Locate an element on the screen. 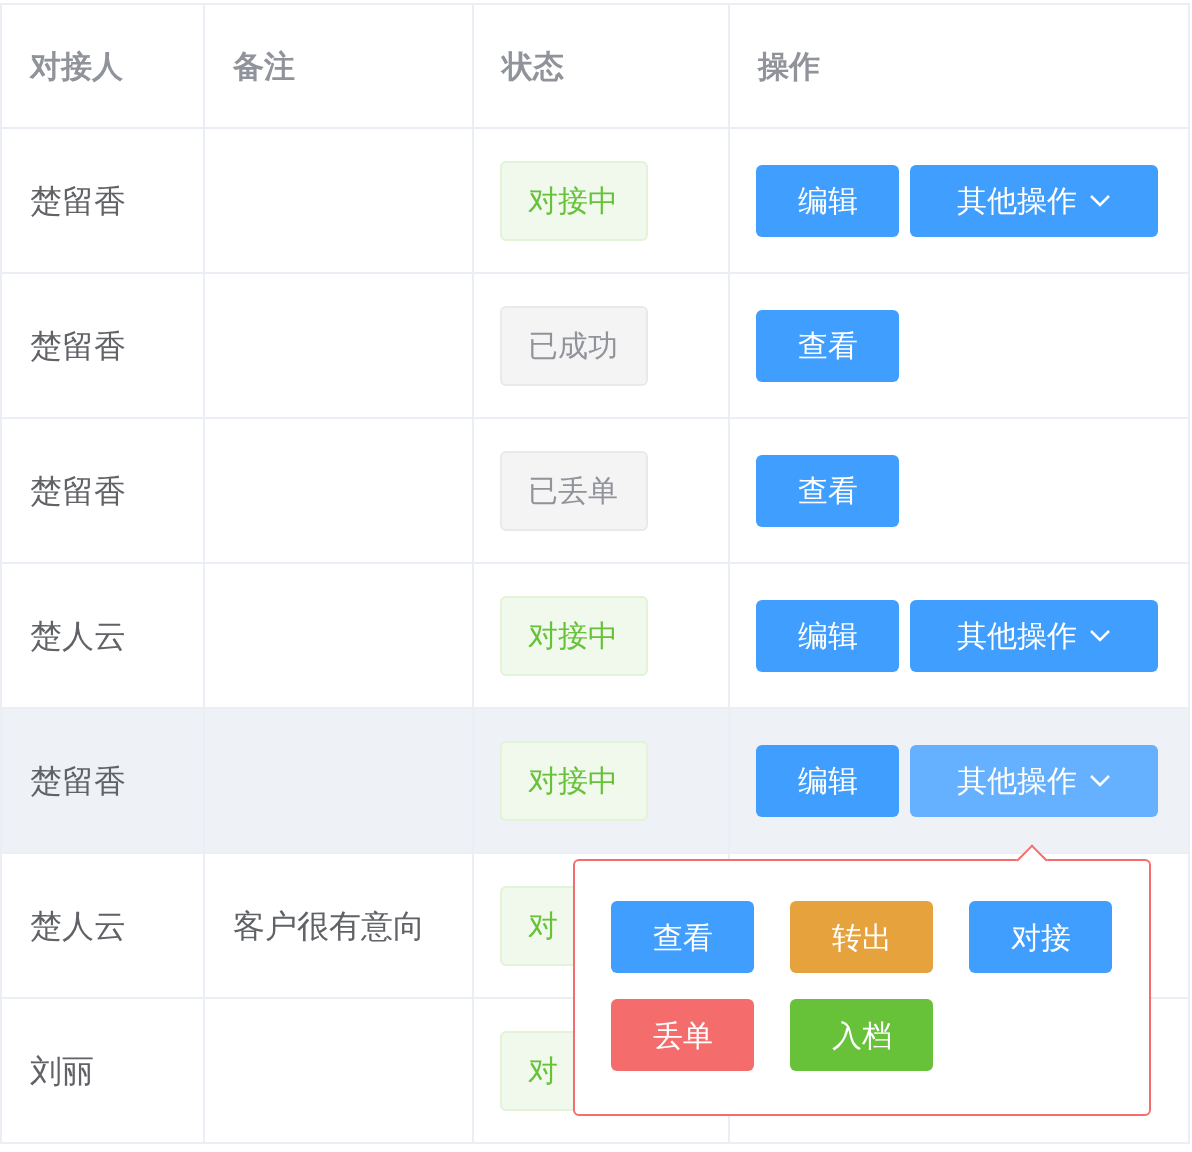  contact-name: 刘丽 is located at coordinates (62, 1070).